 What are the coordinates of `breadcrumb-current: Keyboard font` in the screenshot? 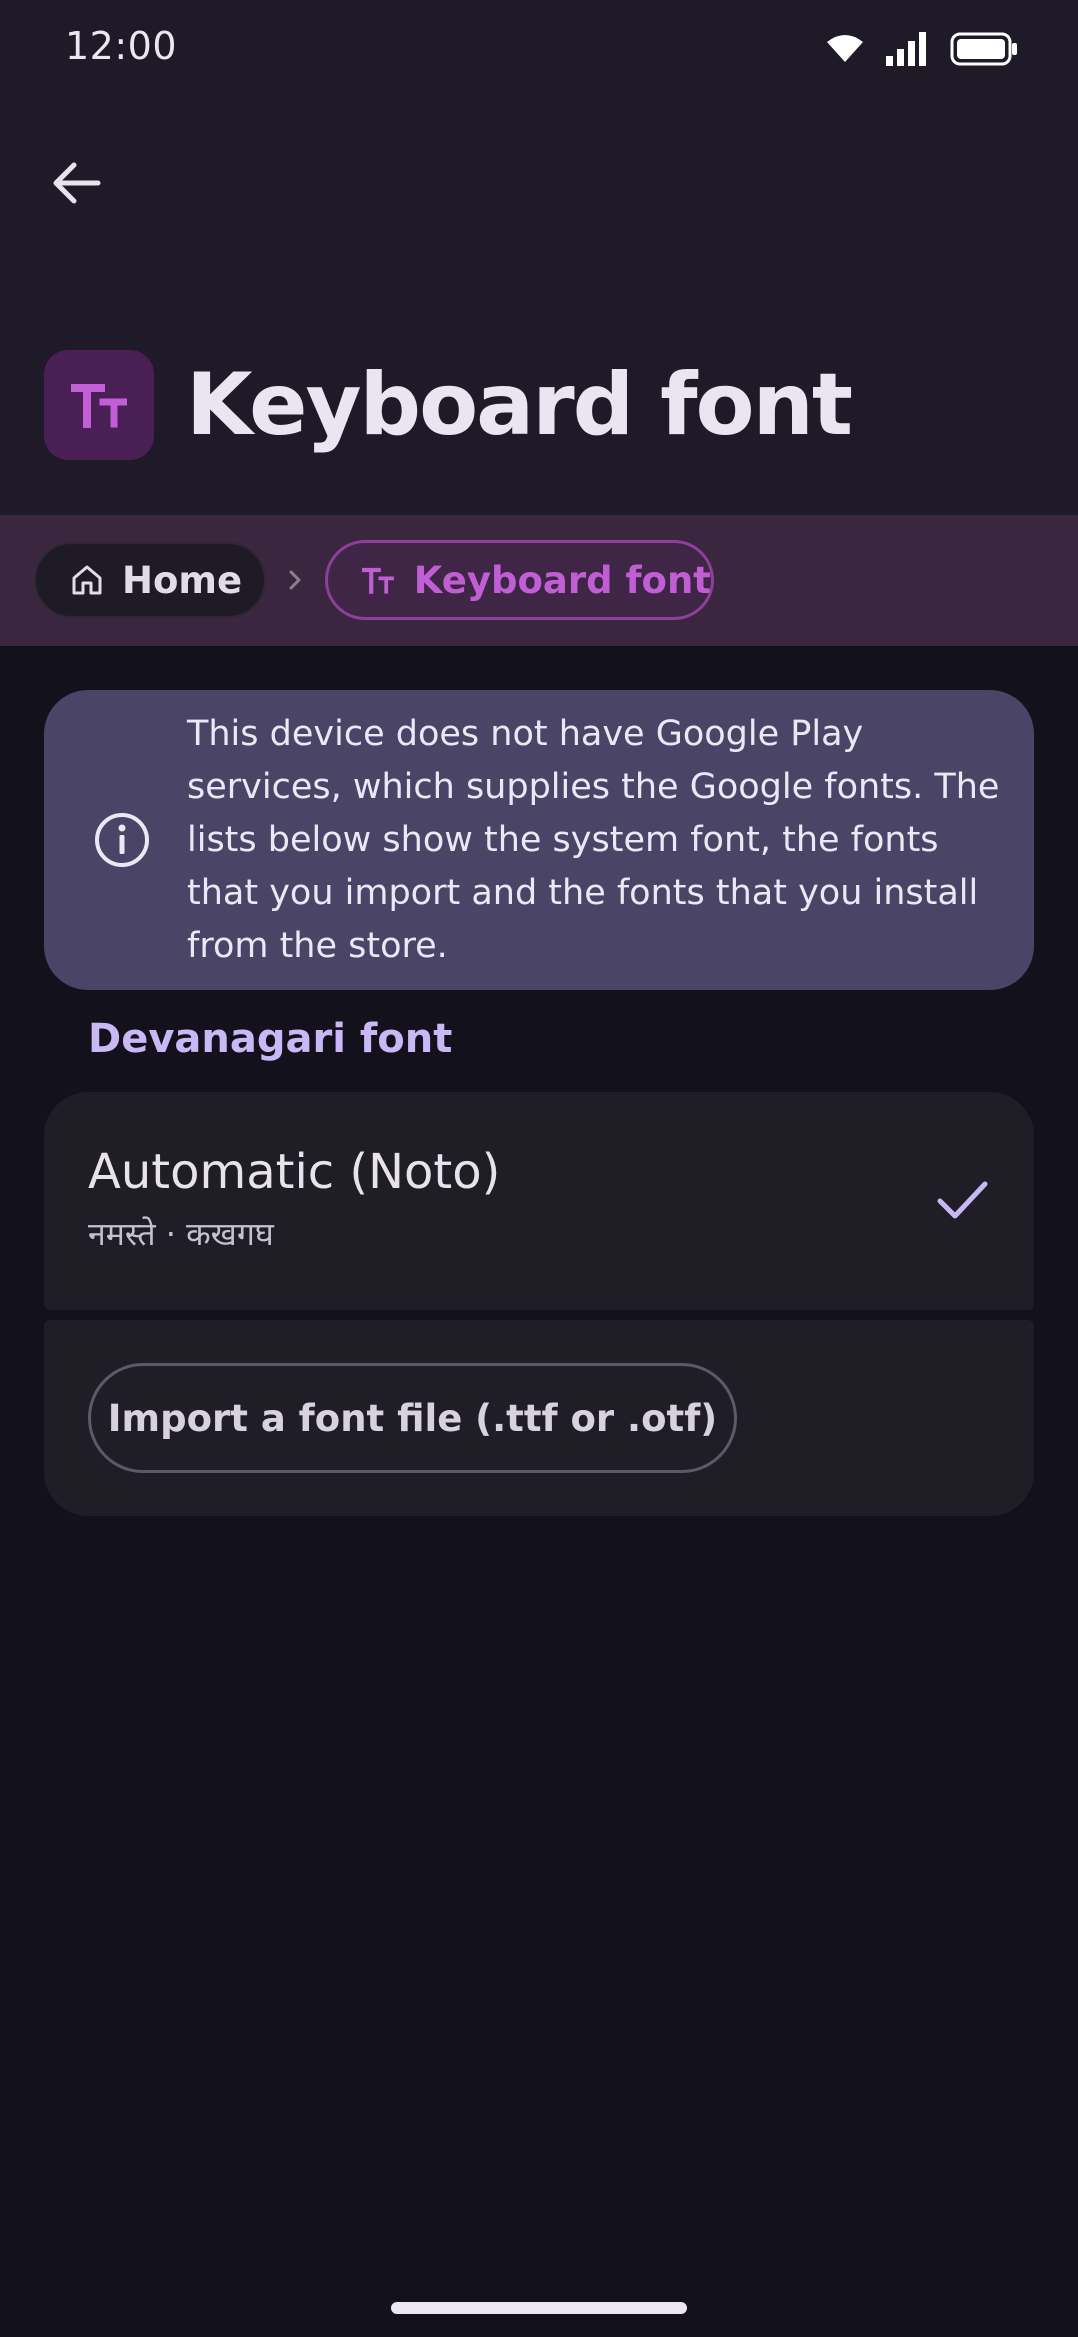 It's located at (519, 580).